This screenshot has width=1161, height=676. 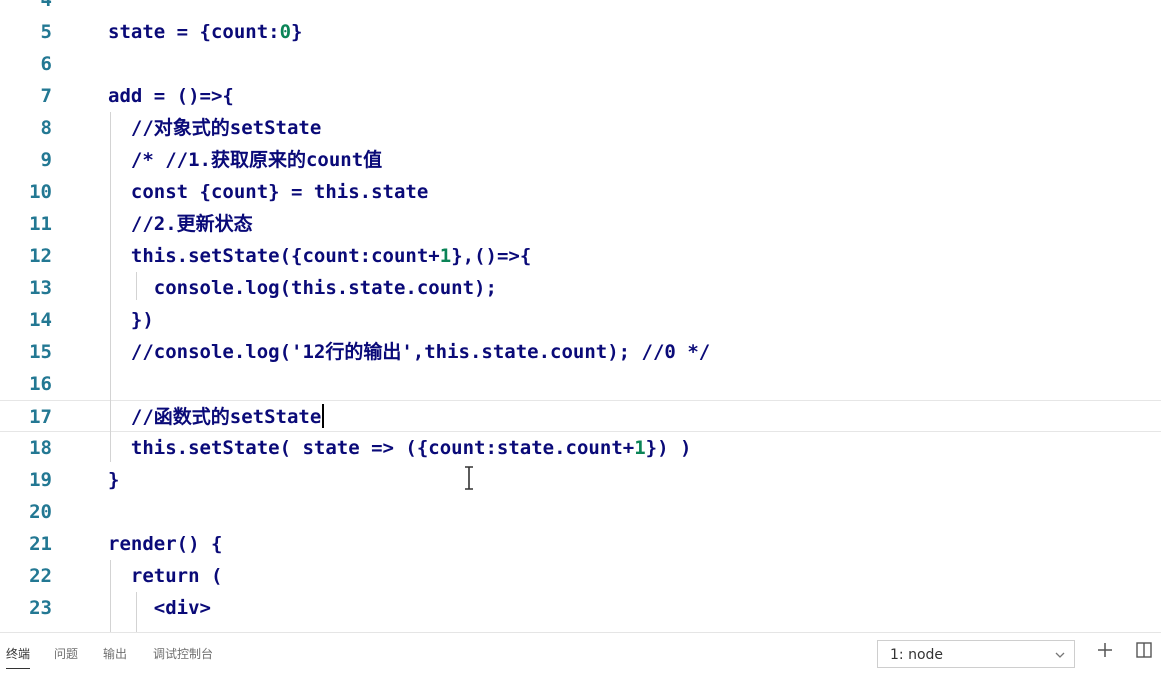 What do you see at coordinates (580, 256) in the screenshot?
I see `code-line: 12 this.setState({count:count+1},()=>{` at bounding box center [580, 256].